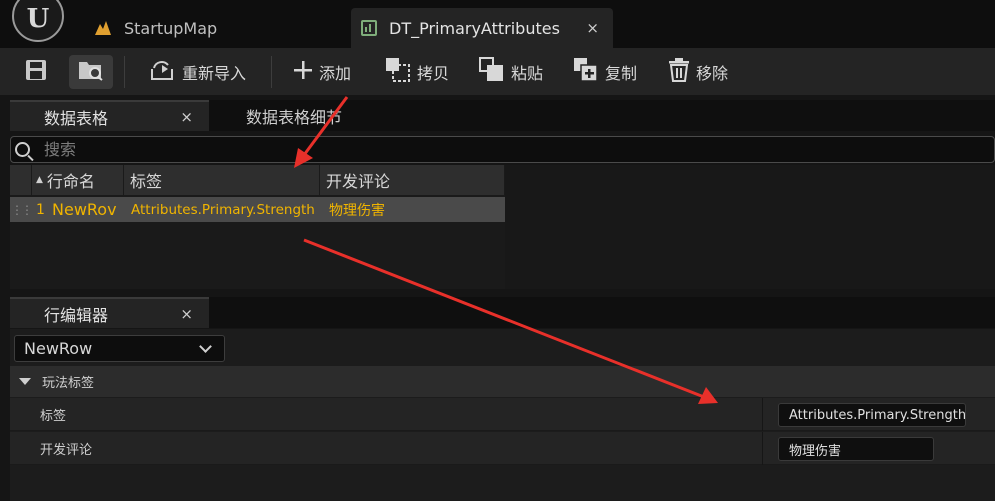  I want to click on reimport-icon, so click(163, 72).